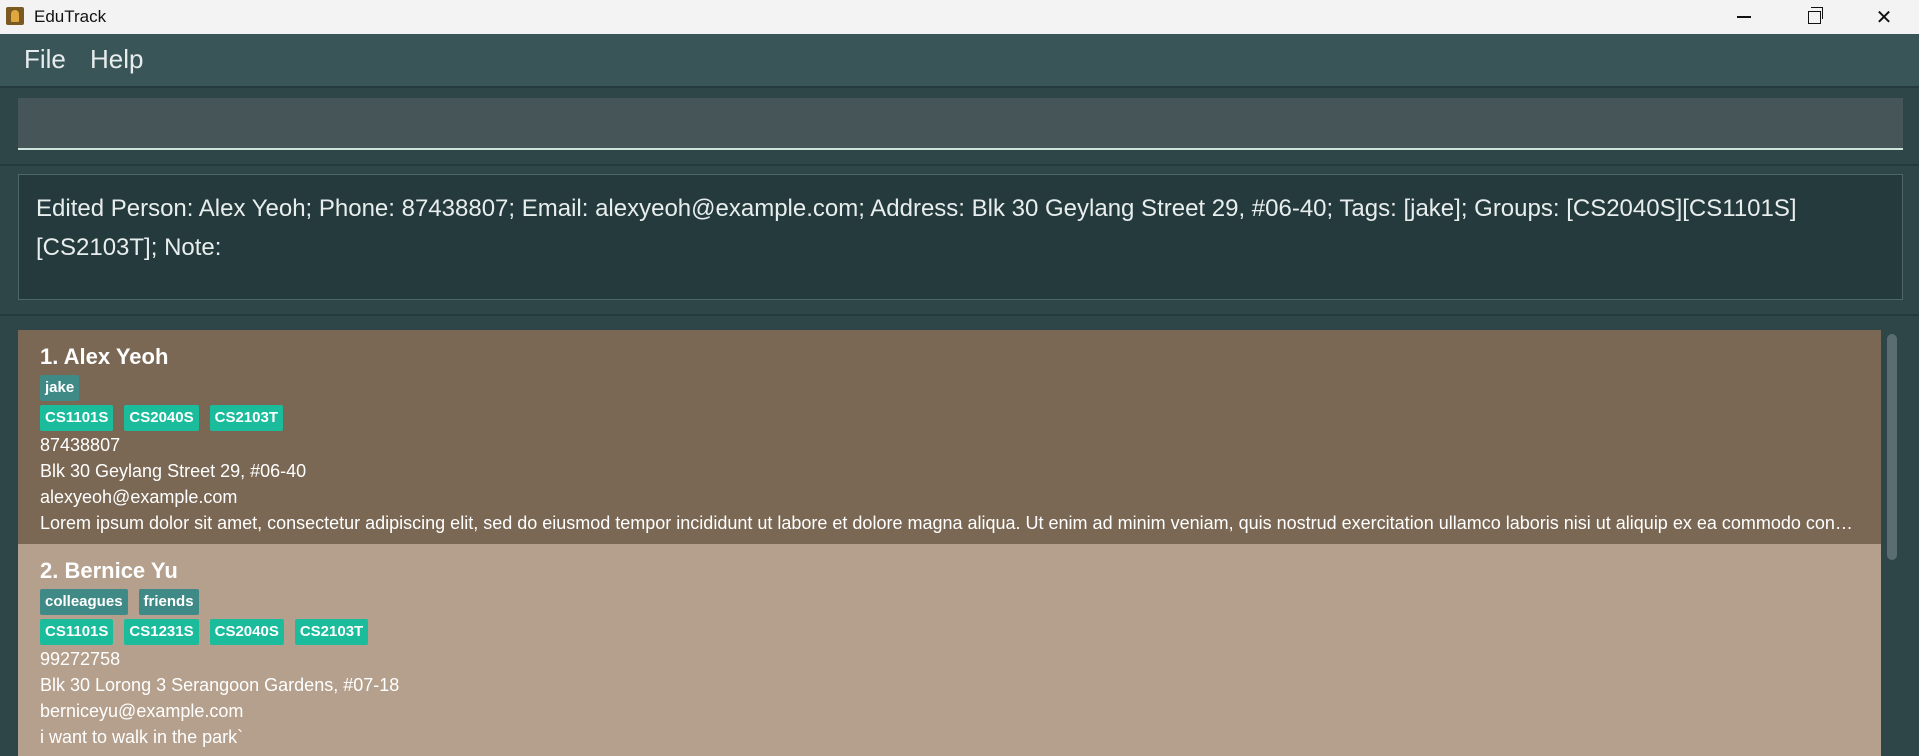 This screenshot has height=756, width=1919. I want to click on minimize-button, so click(1744, 17).